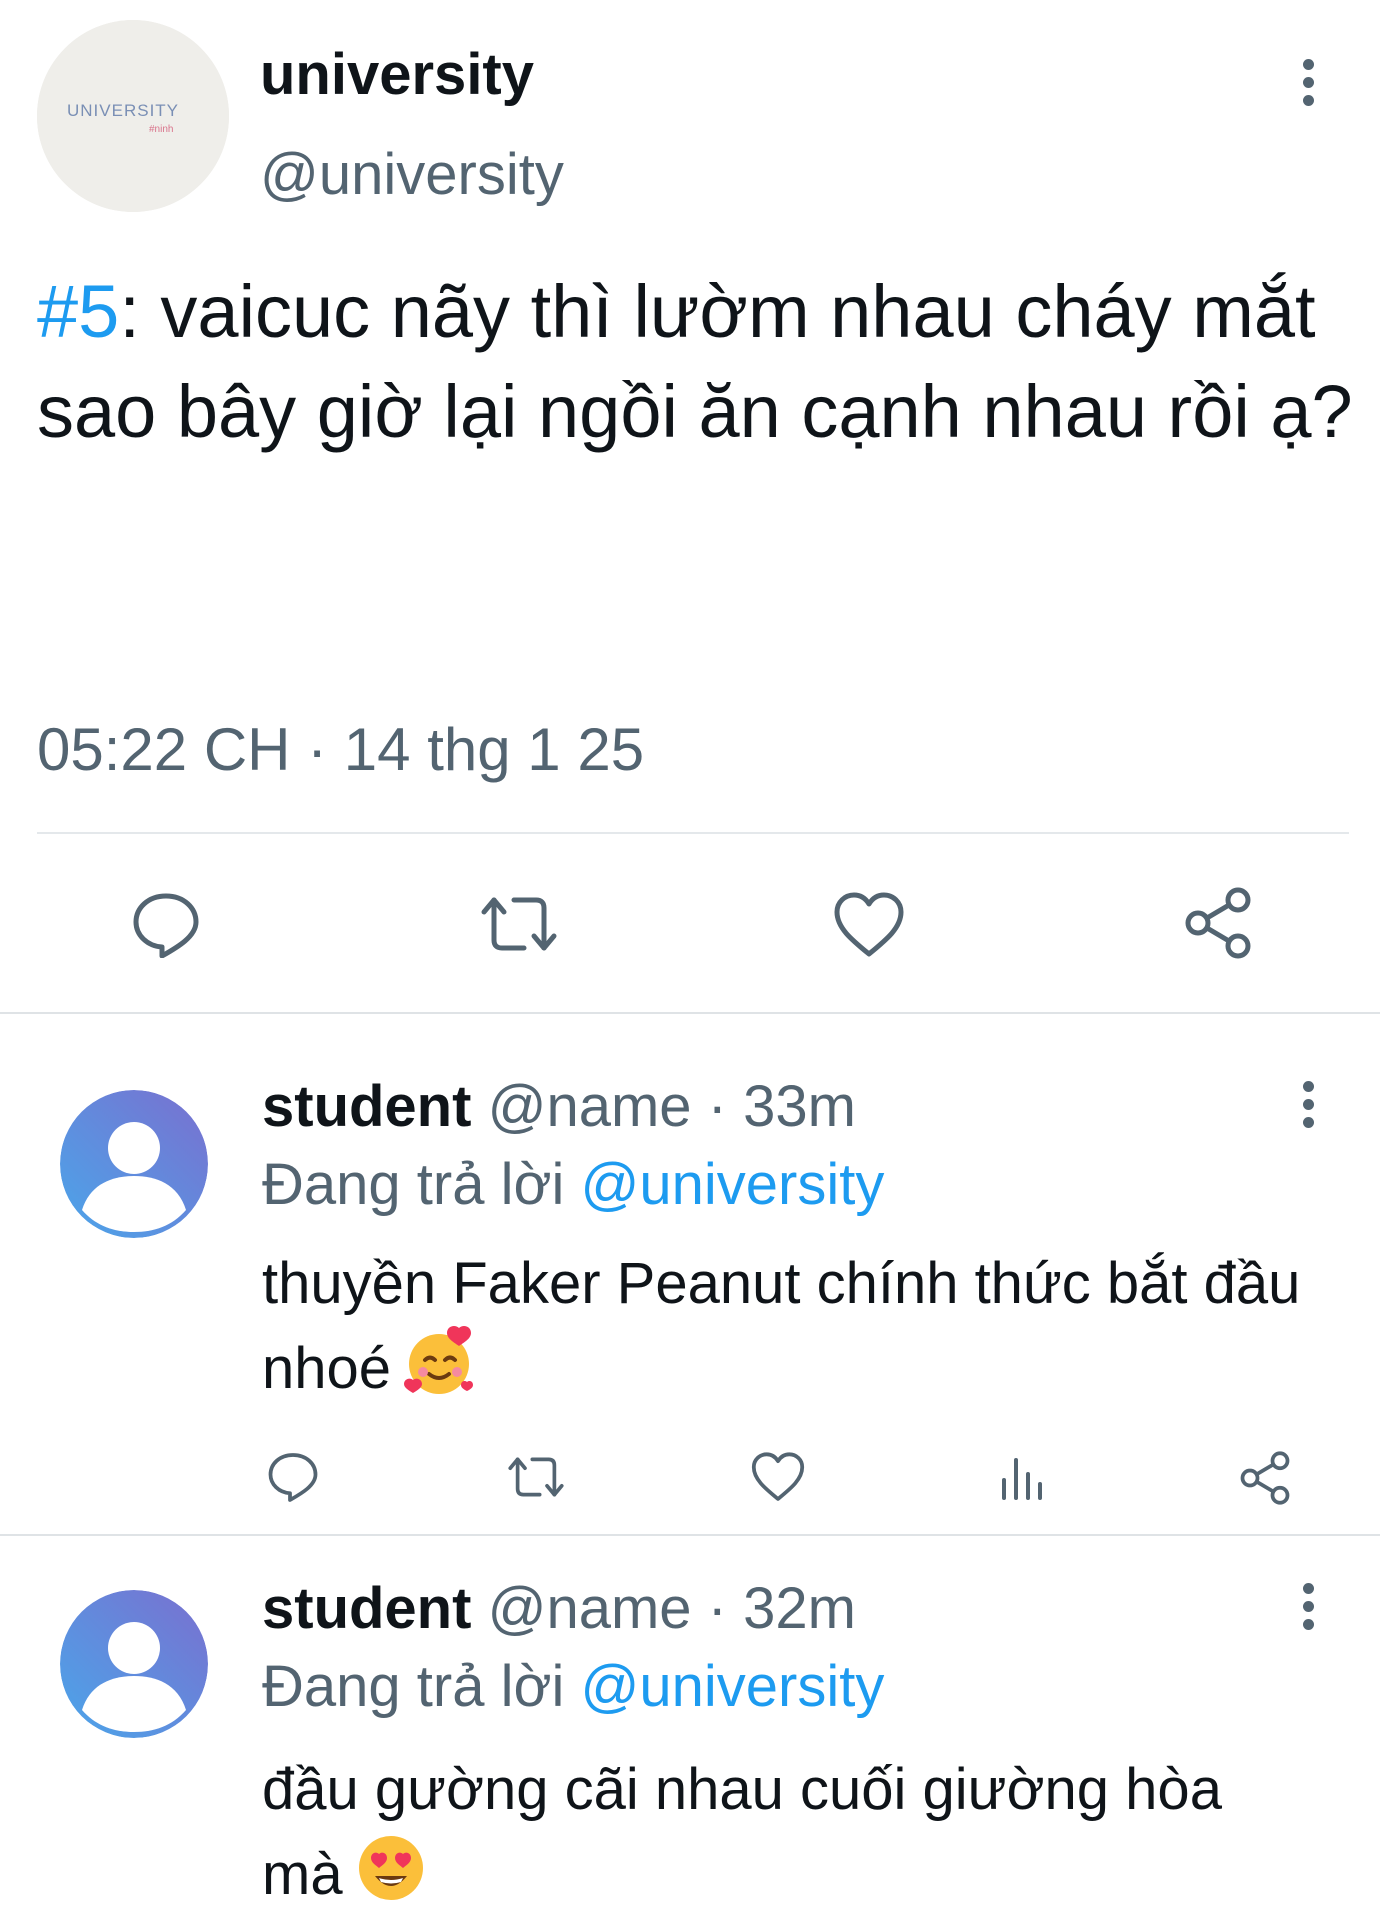  Describe the element at coordinates (717, 311) in the screenshot. I see `tweet-text-line1: : vaicuc nãy thì lườm nhau cháy mắt` at that location.